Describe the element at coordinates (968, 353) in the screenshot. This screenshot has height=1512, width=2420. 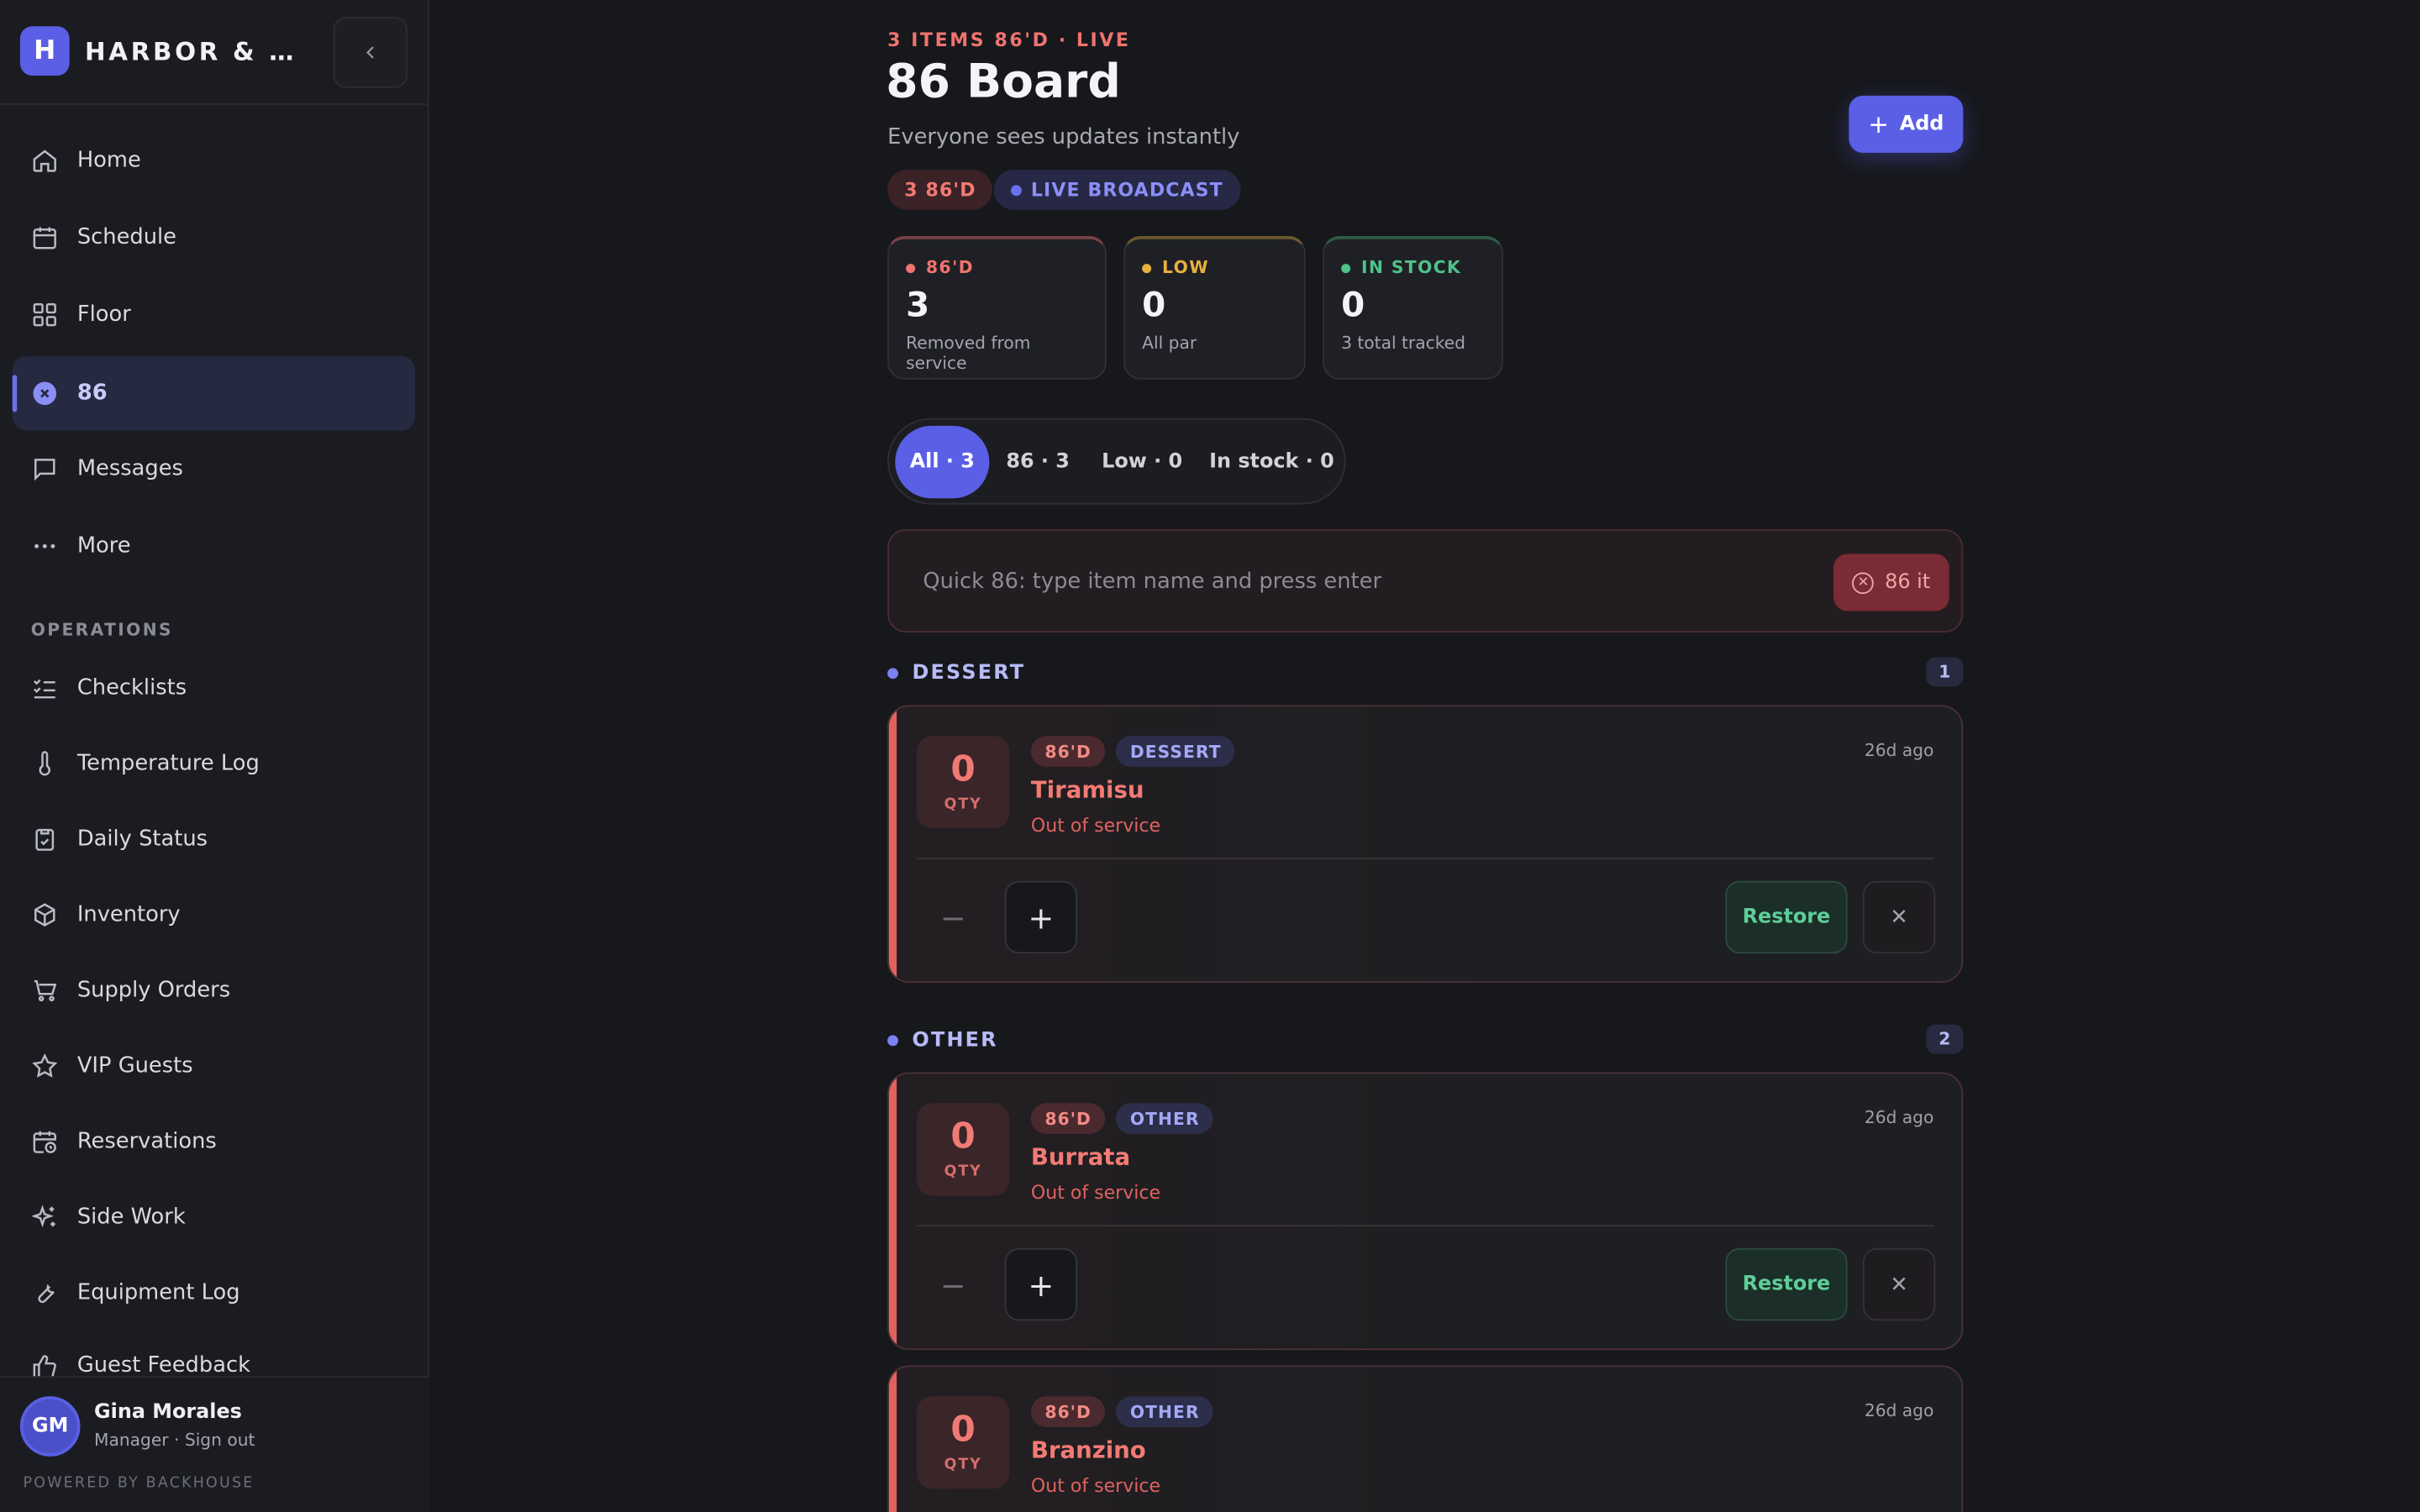
I see `stat-desc: Removed from service` at that location.